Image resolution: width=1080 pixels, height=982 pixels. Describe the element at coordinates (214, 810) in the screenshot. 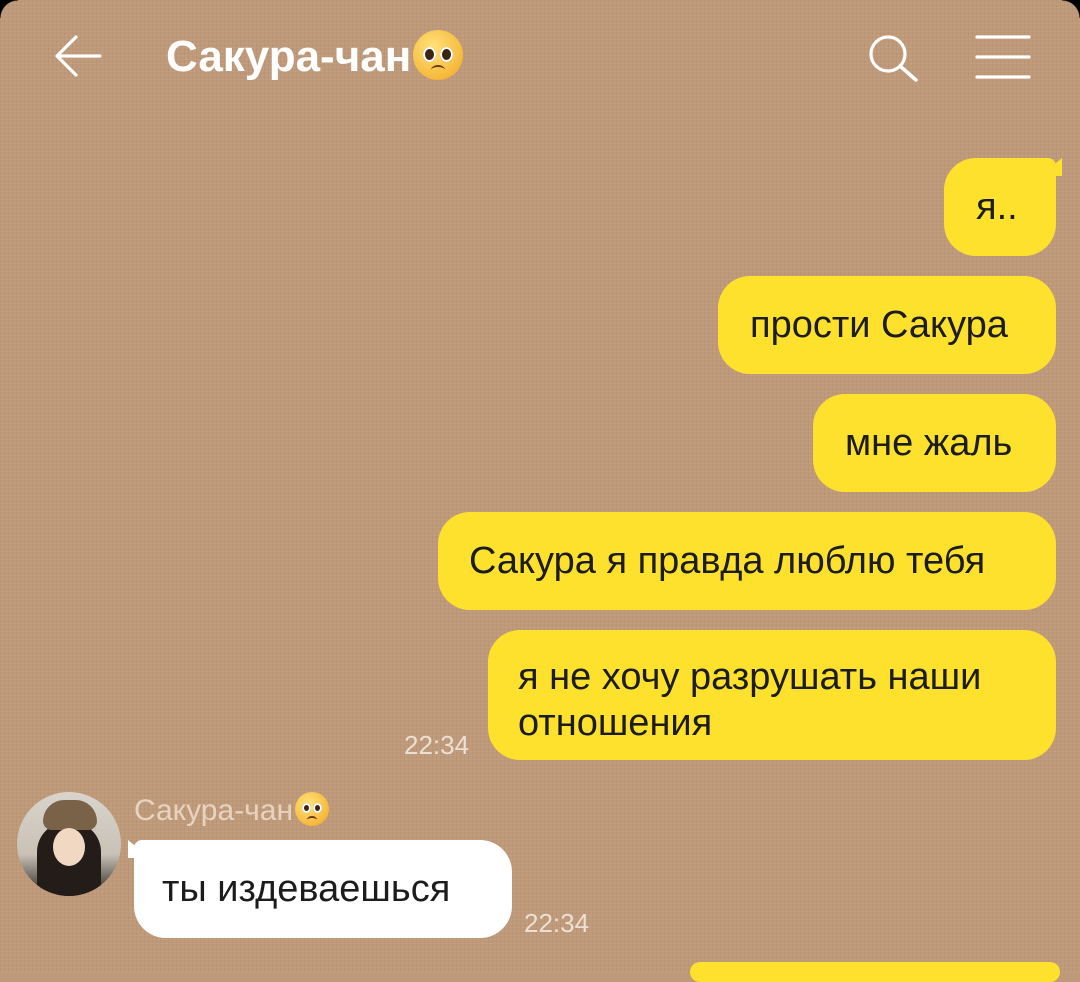

I see `sender-name-text: Сакура-чан` at that location.